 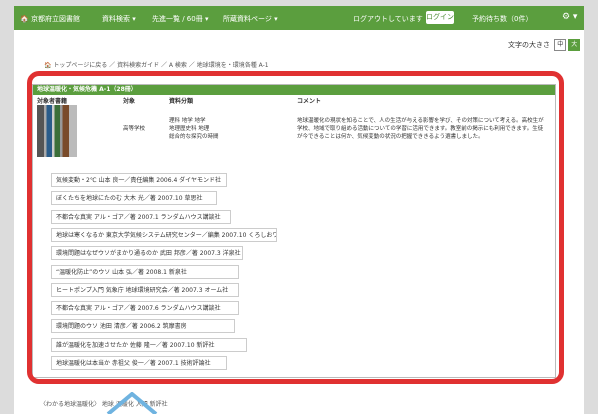 I want to click on font-size-large-button: 大, so click(x=574, y=45).